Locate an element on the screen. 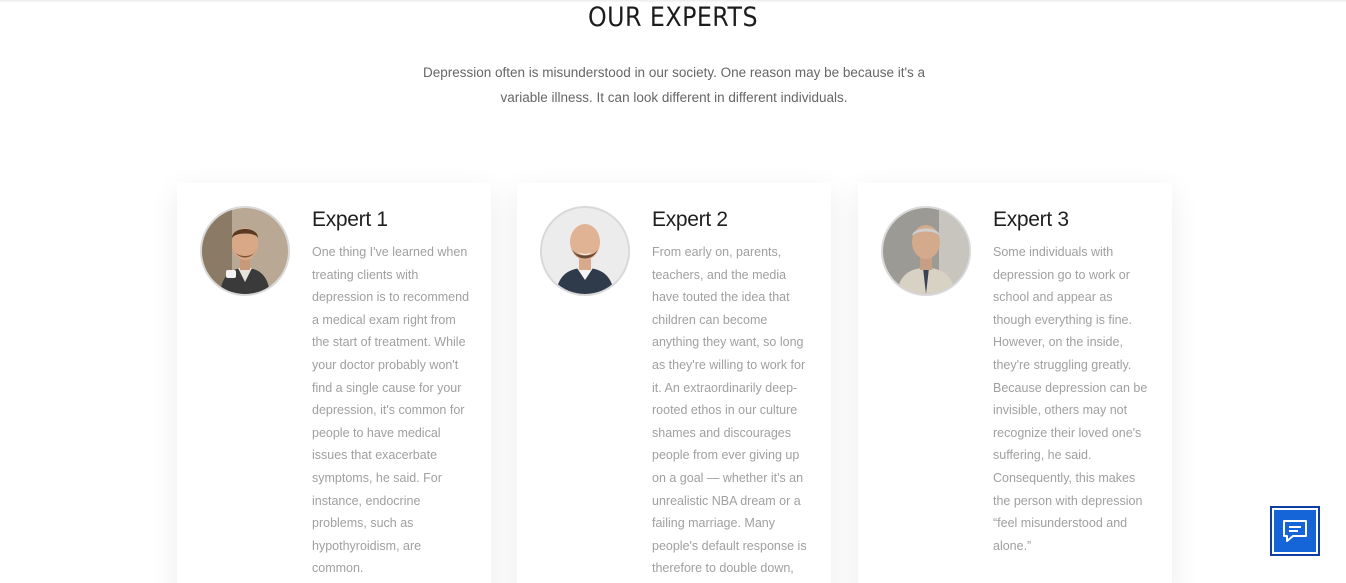 The height and width of the screenshot is (583, 1346). expert-3-avatar is located at coordinates (926, 251).